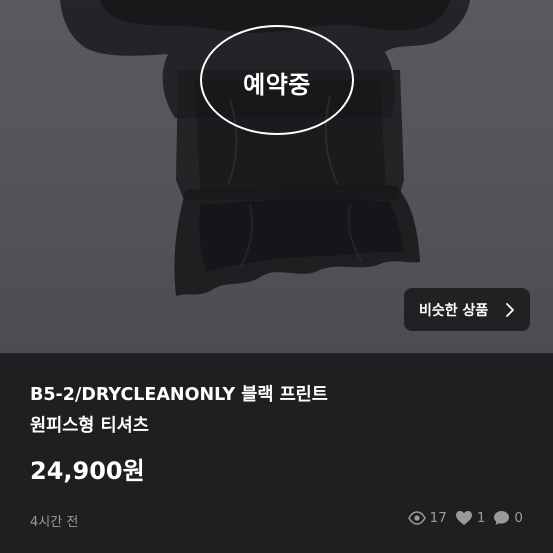 The height and width of the screenshot is (553, 553). I want to click on reserved-status-badge: 예약중, so click(277, 80).